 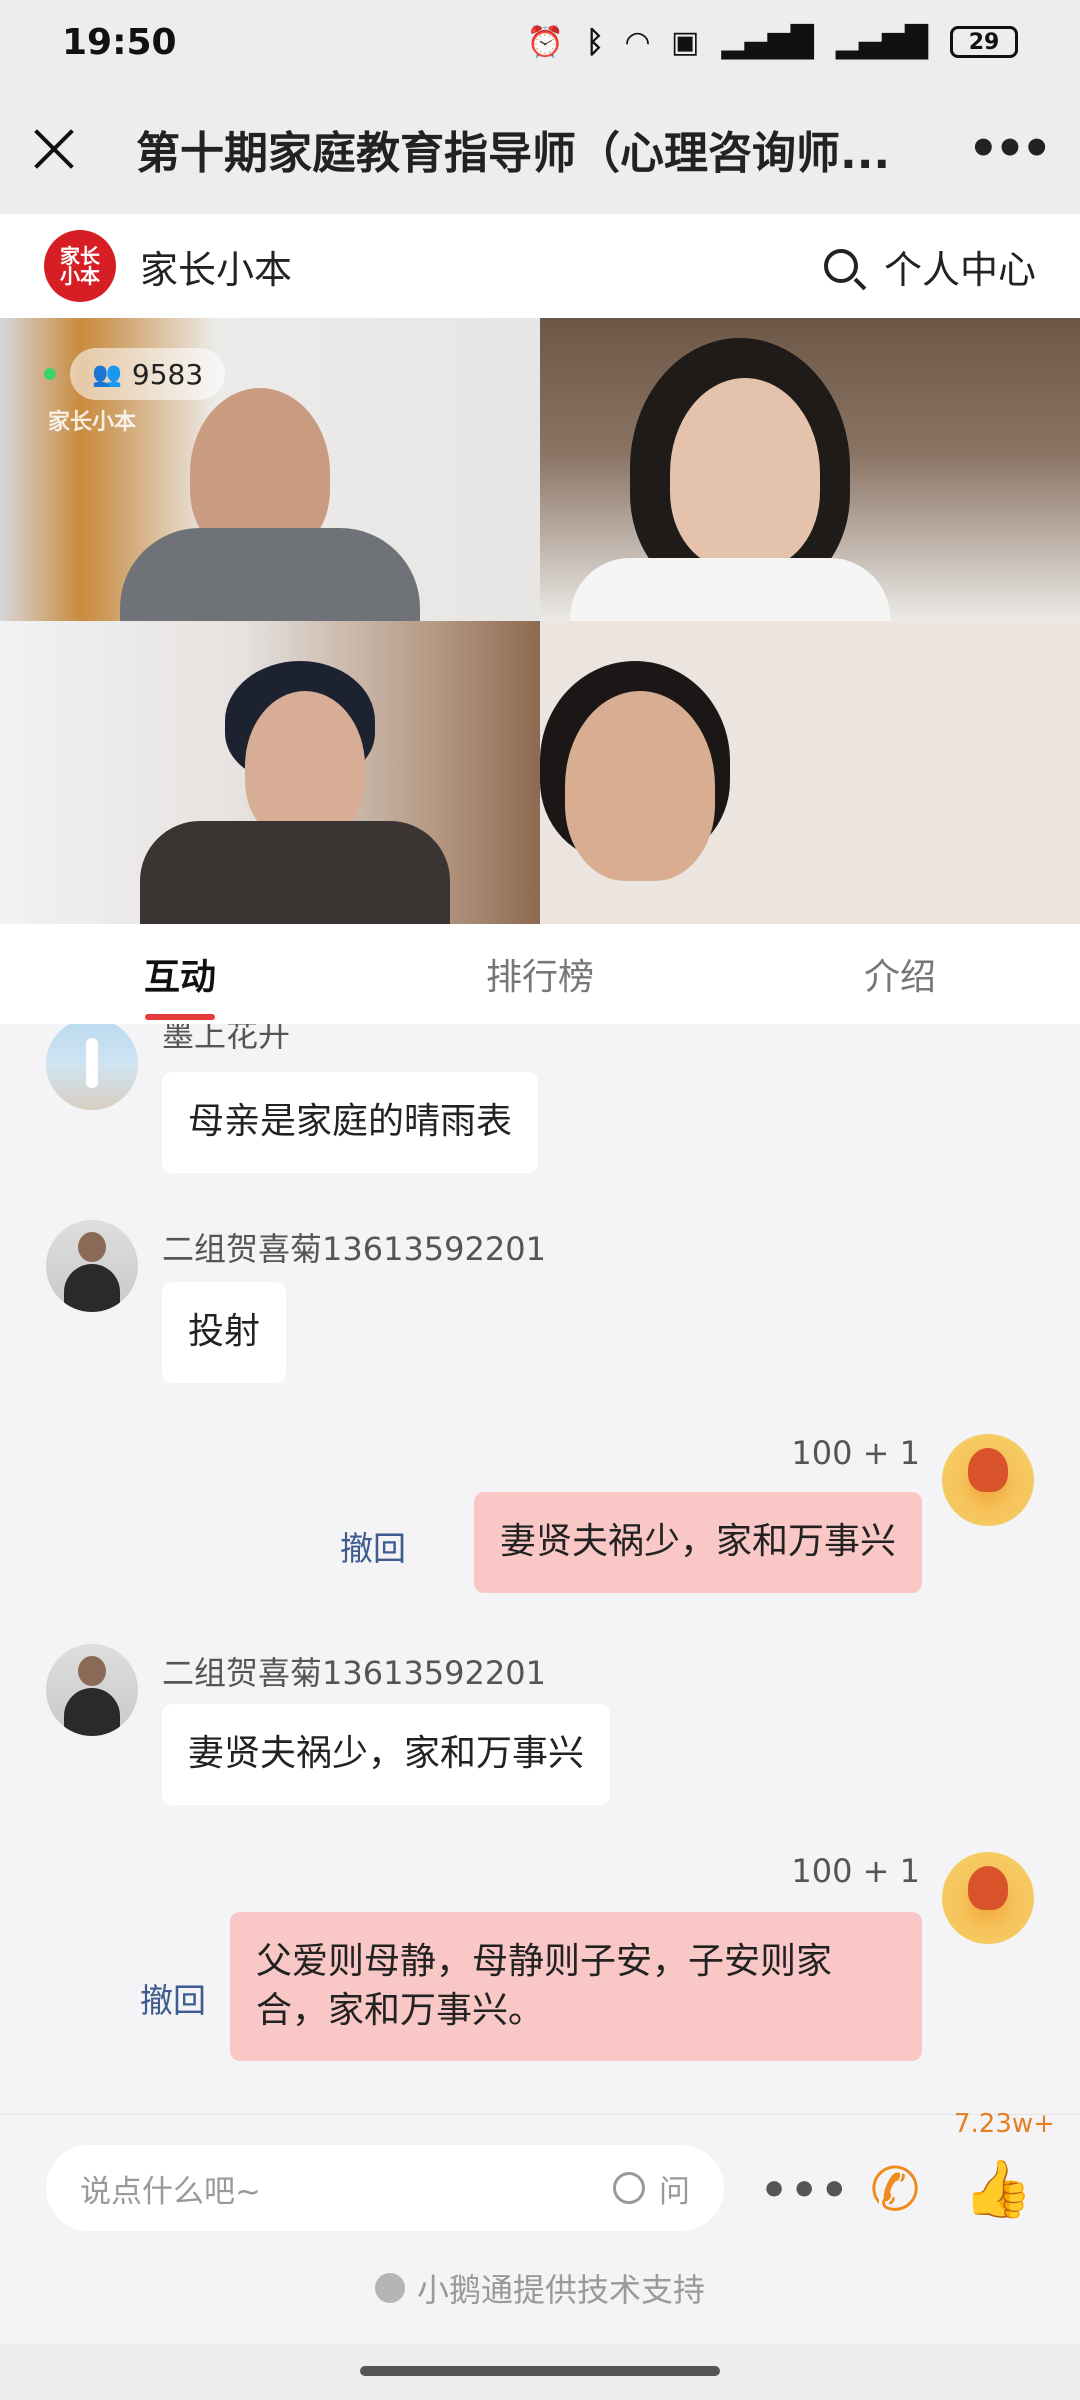 What do you see at coordinates (637, 42) in the screenshot?
I see `wifi-icon: ◠` at bounding box center [637, 42].